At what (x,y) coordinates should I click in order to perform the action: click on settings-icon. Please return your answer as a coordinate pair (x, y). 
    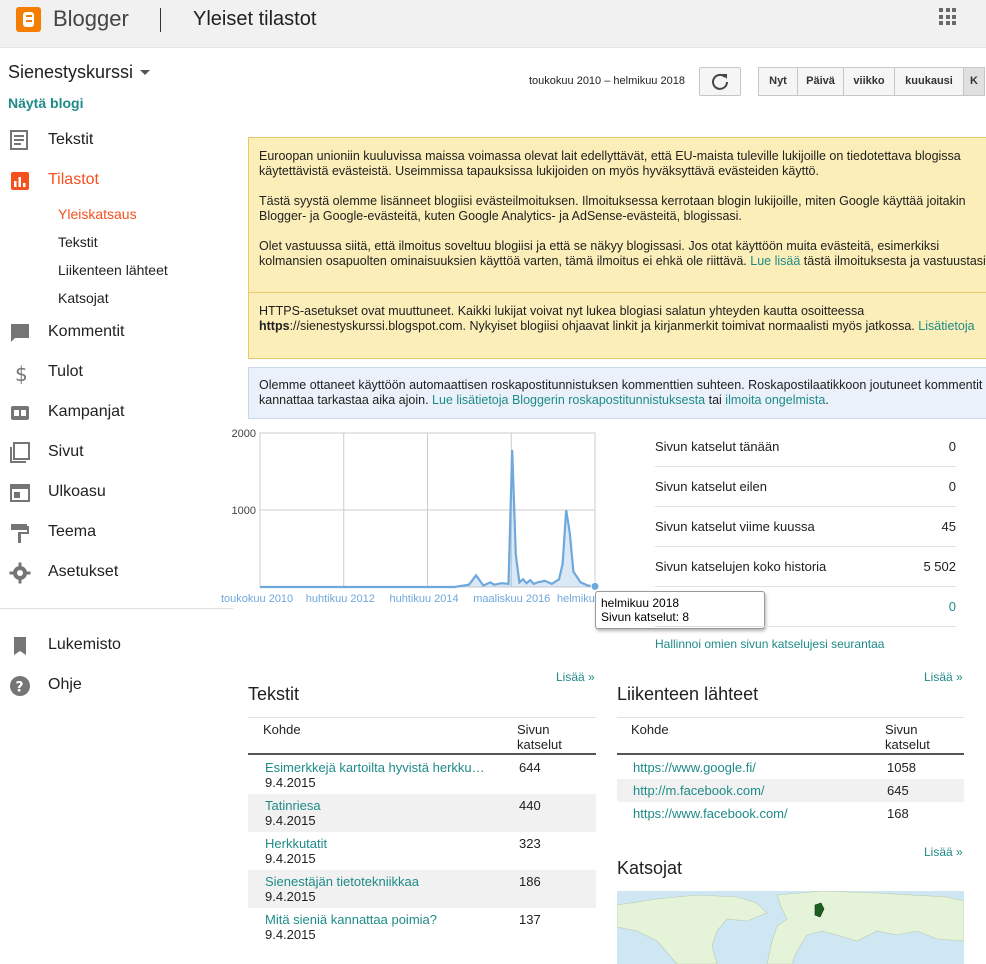
    Looking at the image, I should click on (20, 573).